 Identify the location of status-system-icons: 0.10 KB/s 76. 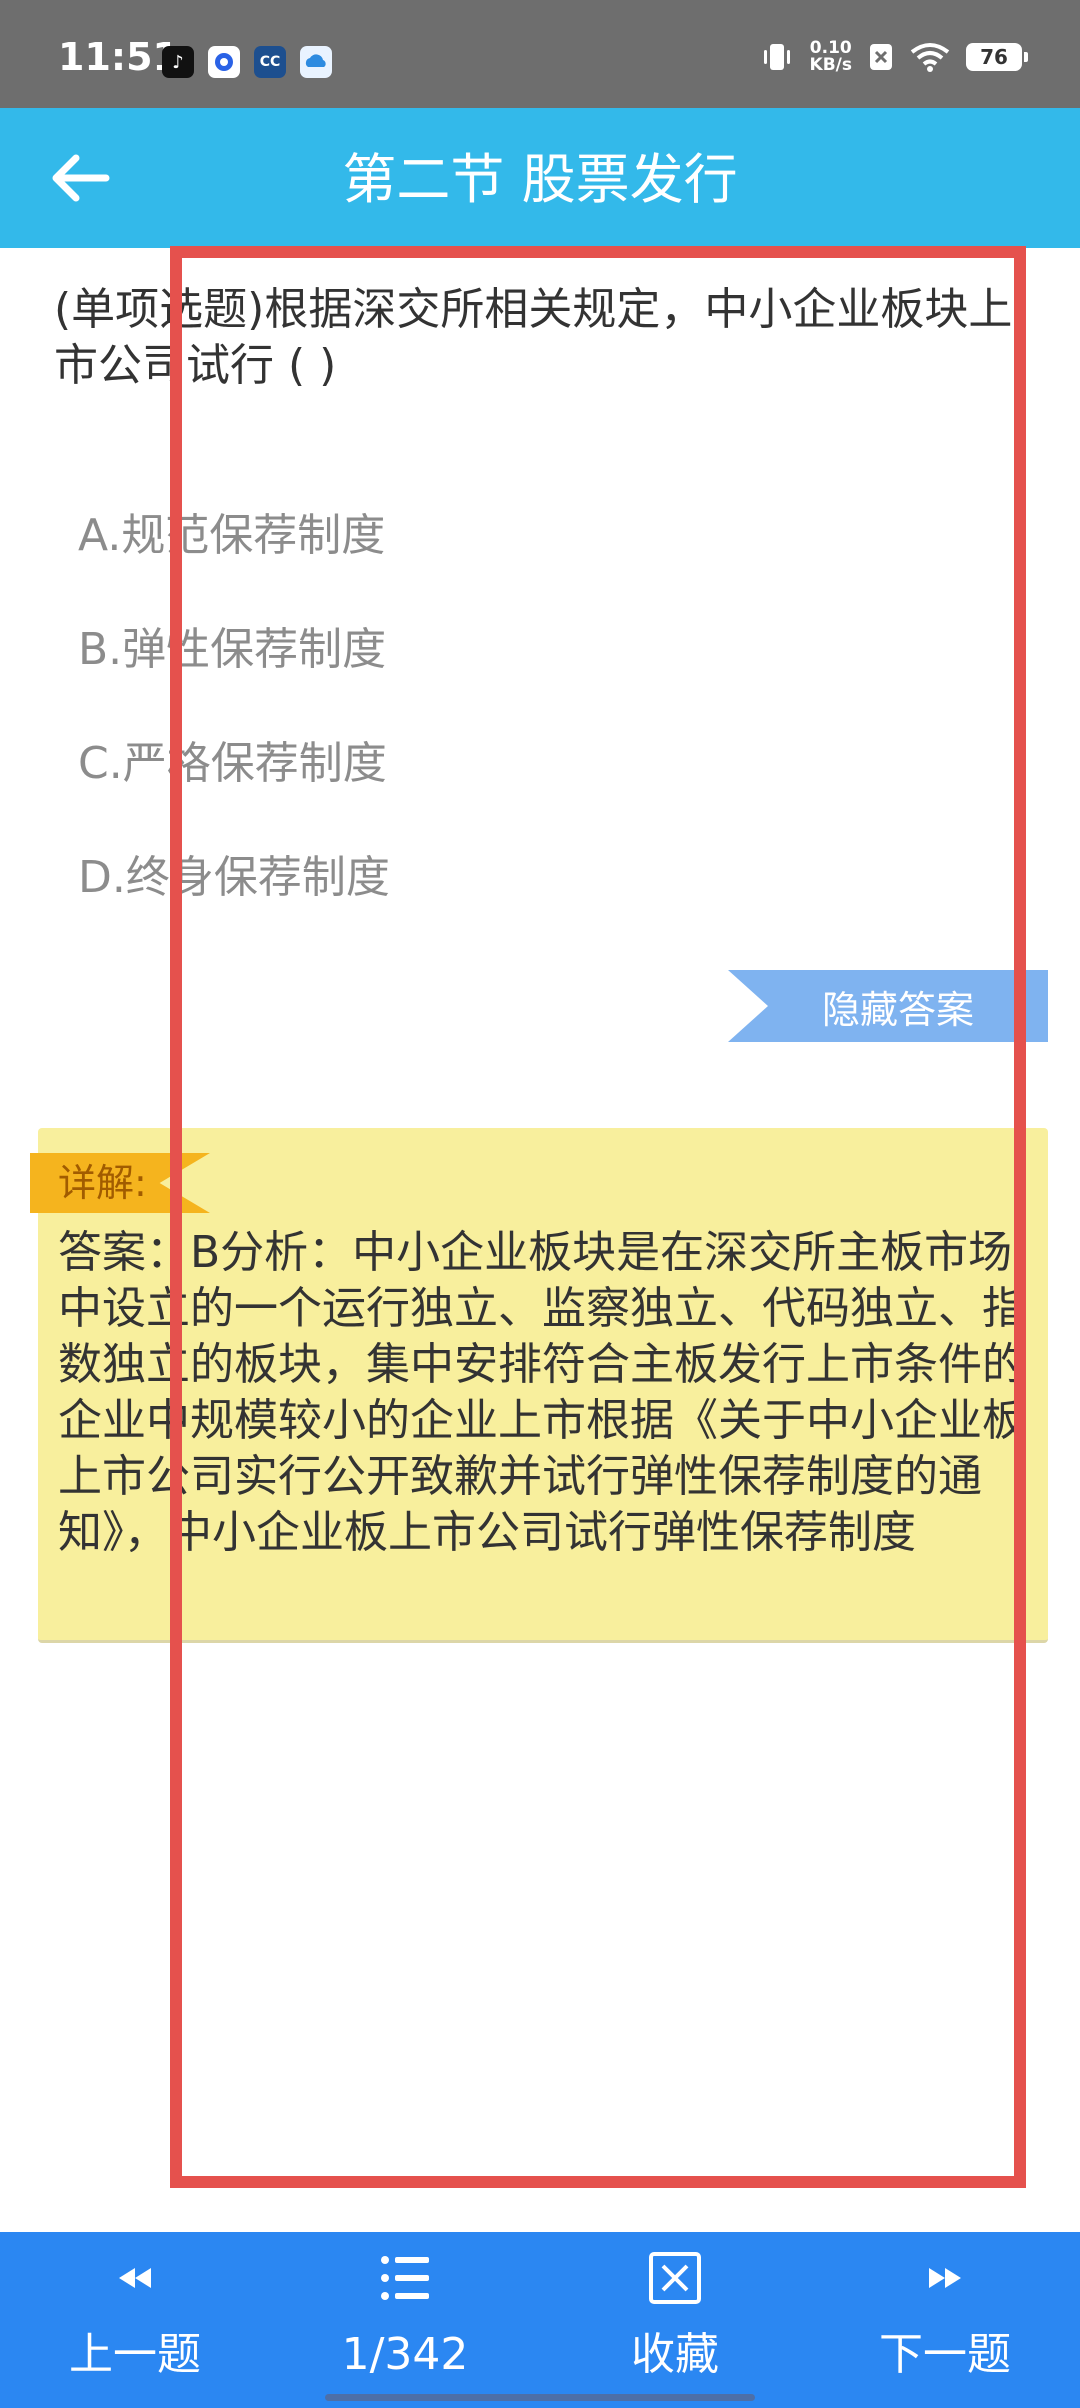
(894, 57).